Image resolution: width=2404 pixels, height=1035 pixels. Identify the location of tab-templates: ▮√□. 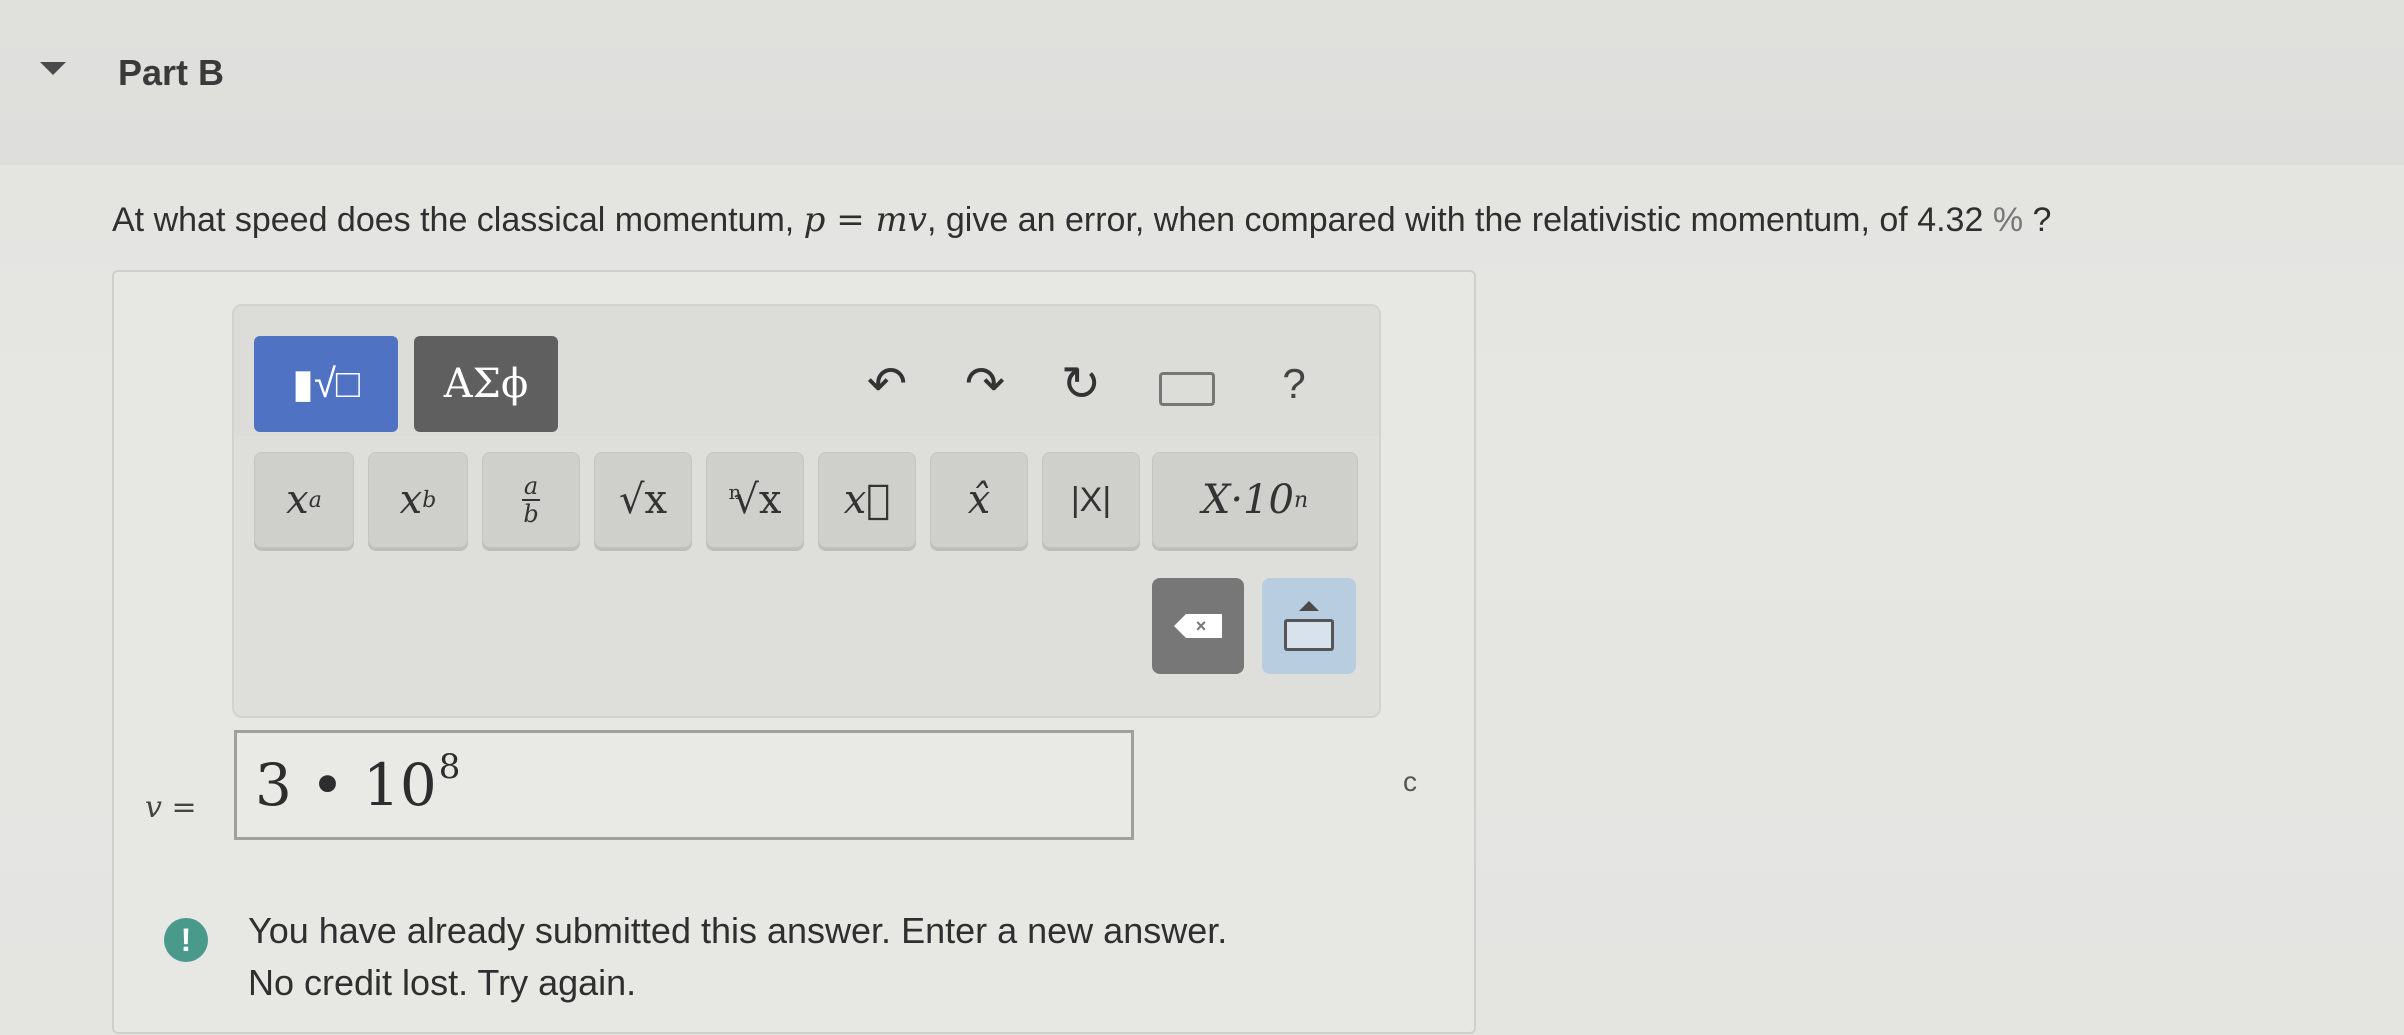
(326, 384).